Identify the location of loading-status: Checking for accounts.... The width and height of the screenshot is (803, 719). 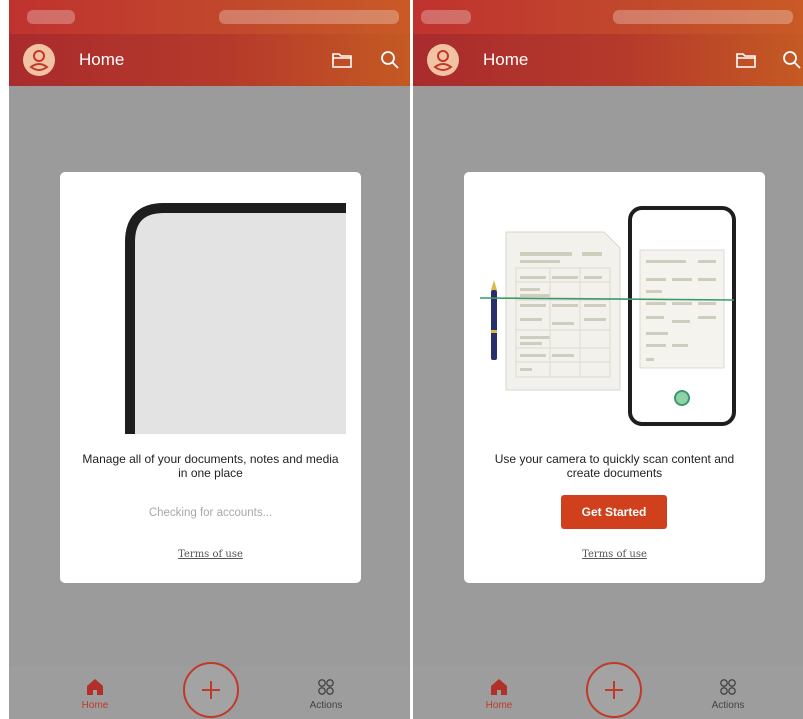
(210, 513).